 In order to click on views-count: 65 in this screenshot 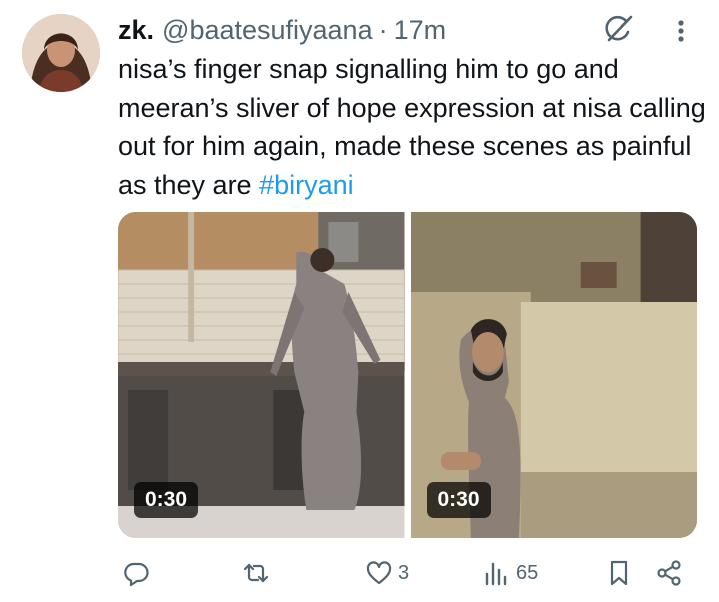, I will do `click(527, 572)`.